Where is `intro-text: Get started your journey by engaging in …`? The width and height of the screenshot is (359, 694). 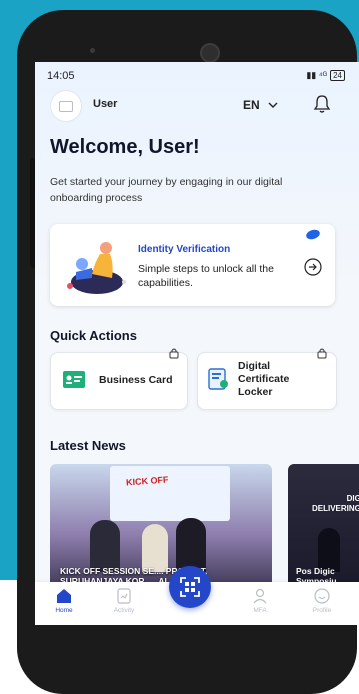
intro-text: Get started your journey by engaging in … is located at coordinates (166, 190).